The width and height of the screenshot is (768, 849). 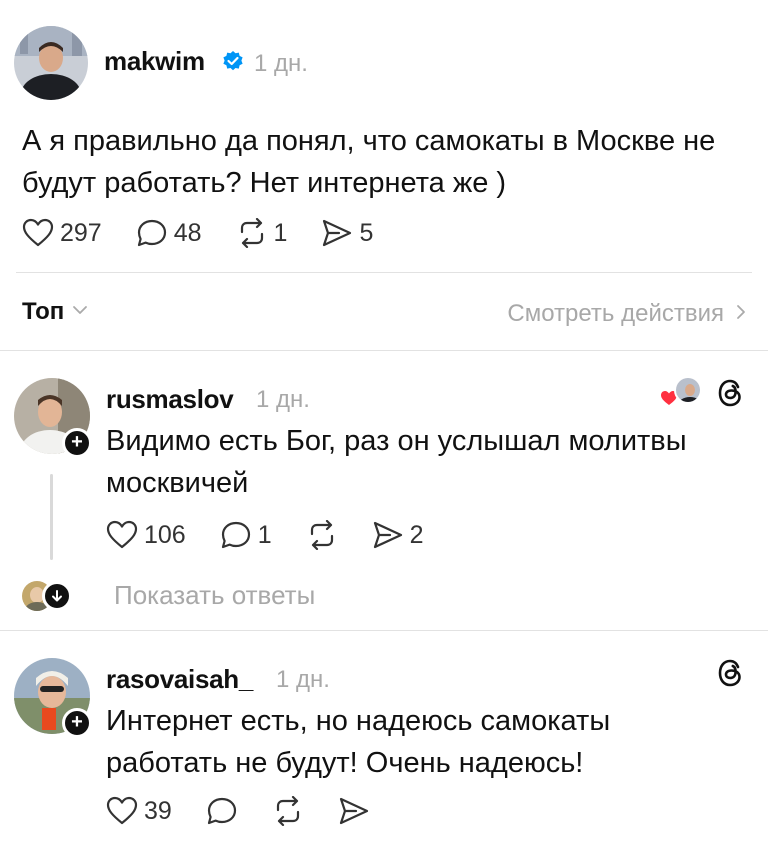 What do you see at coordinates (264, 534) in the screenshot?
I see `comment-count: 1` at bounding box center [264, 534].